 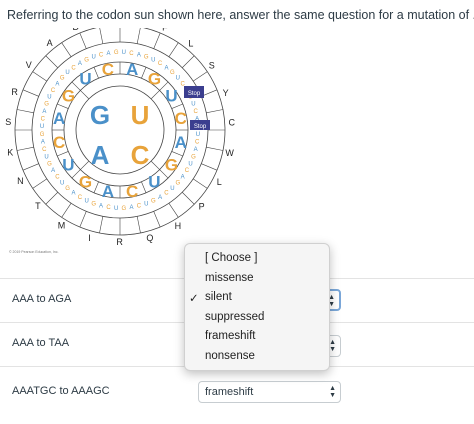 What do you see at coordinates (61, 391) in the screenshot?
I see `row-label-3: AAATGC to AAAGC` at bounding box center [61, 391].